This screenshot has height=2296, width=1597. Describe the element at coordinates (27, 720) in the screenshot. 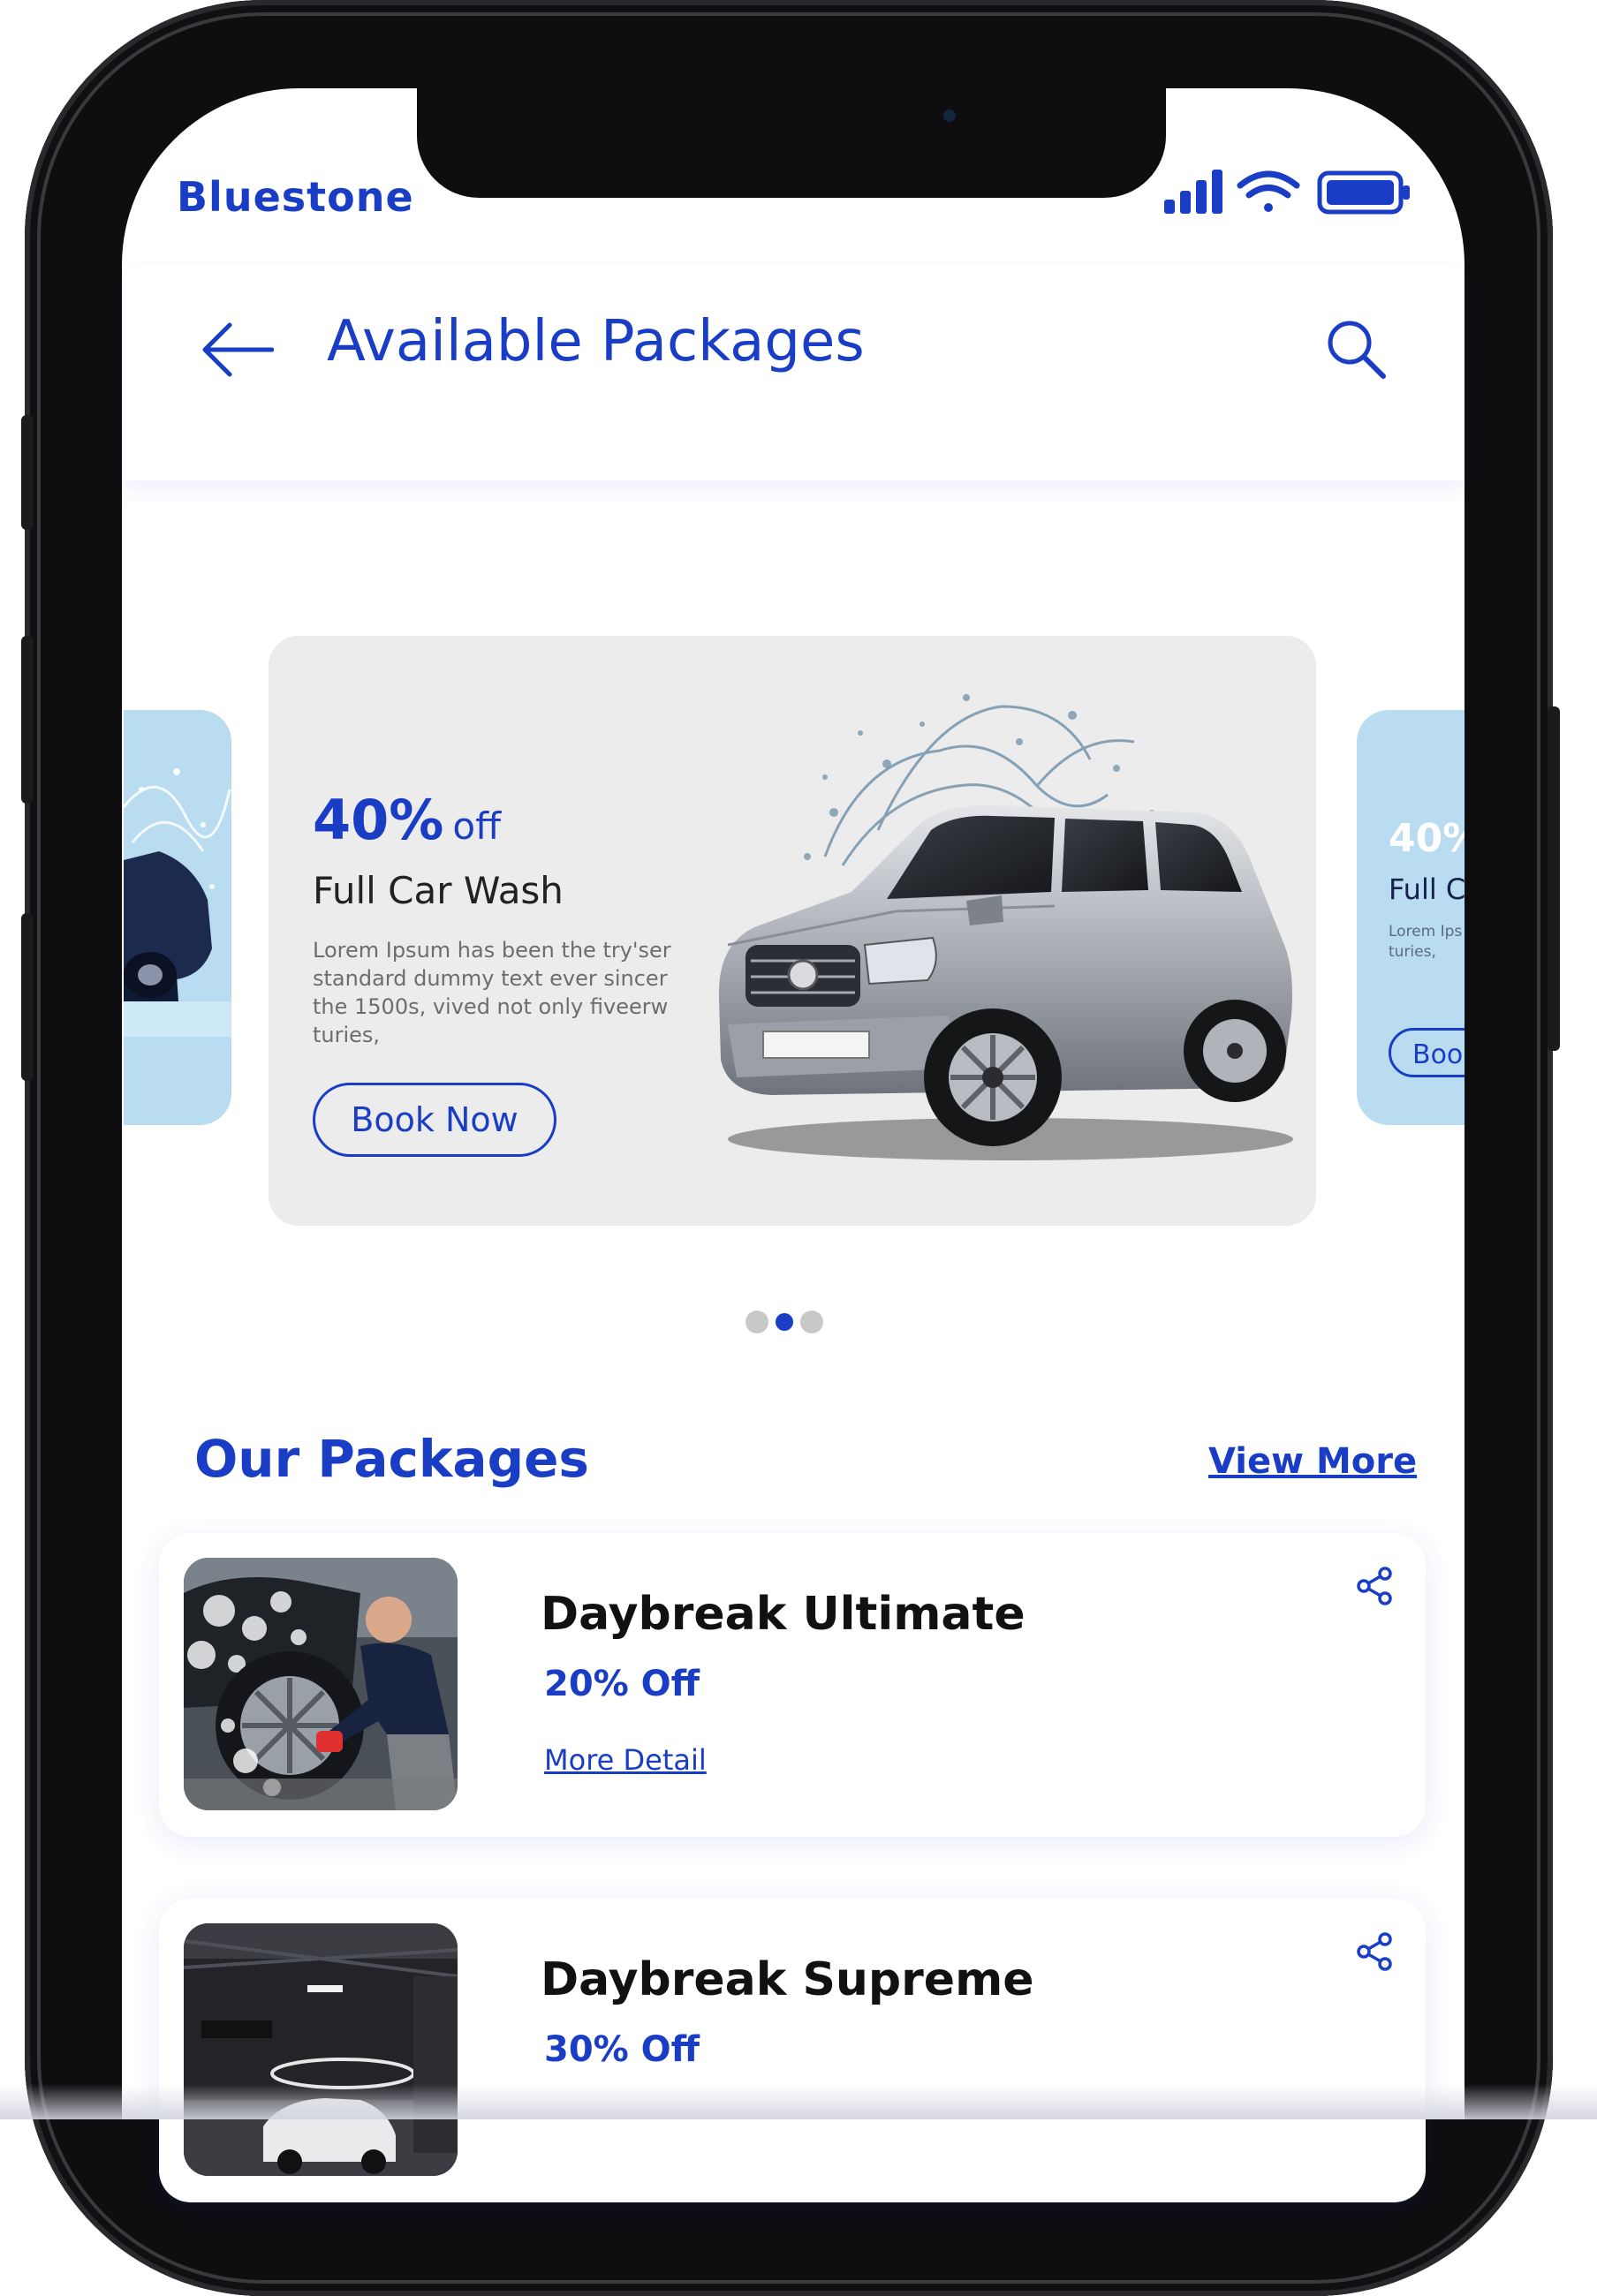

I see `phone-volume-up` at that location.